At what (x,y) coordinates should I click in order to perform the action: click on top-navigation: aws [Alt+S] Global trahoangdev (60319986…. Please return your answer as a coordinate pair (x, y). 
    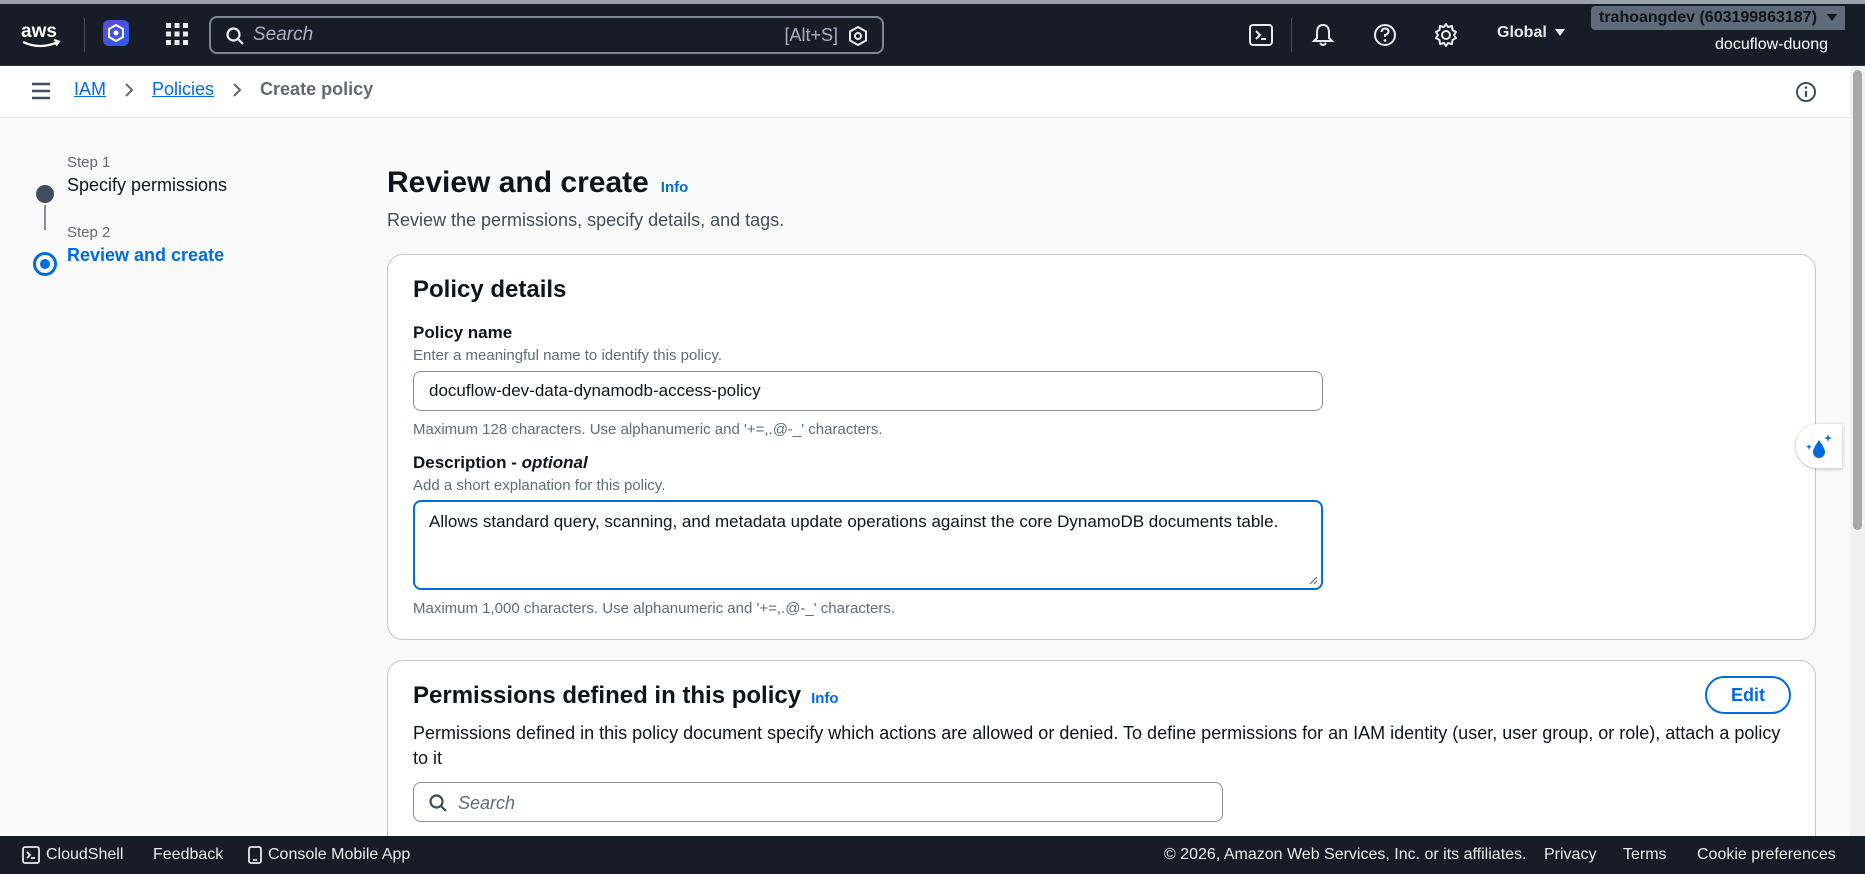
    Looking at the image, I should click on (932, 33).